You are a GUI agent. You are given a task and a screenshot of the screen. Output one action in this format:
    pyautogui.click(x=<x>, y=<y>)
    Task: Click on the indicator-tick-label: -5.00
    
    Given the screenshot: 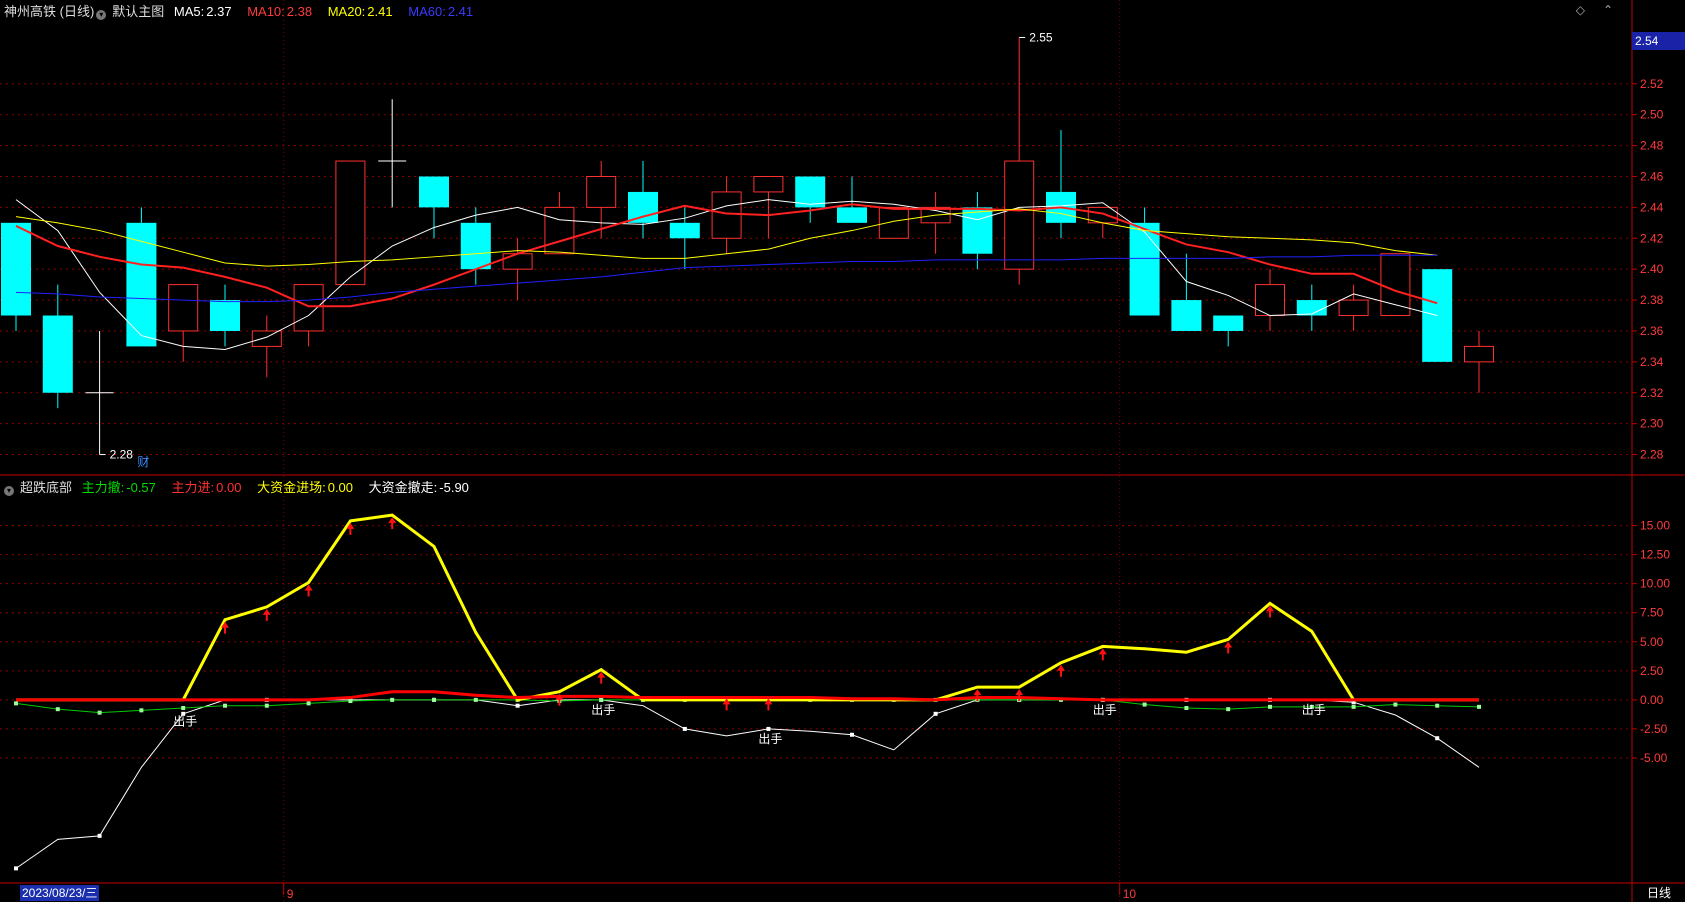 What is the action you would take?
    pyautogui.click(x=1654, y=758)
    